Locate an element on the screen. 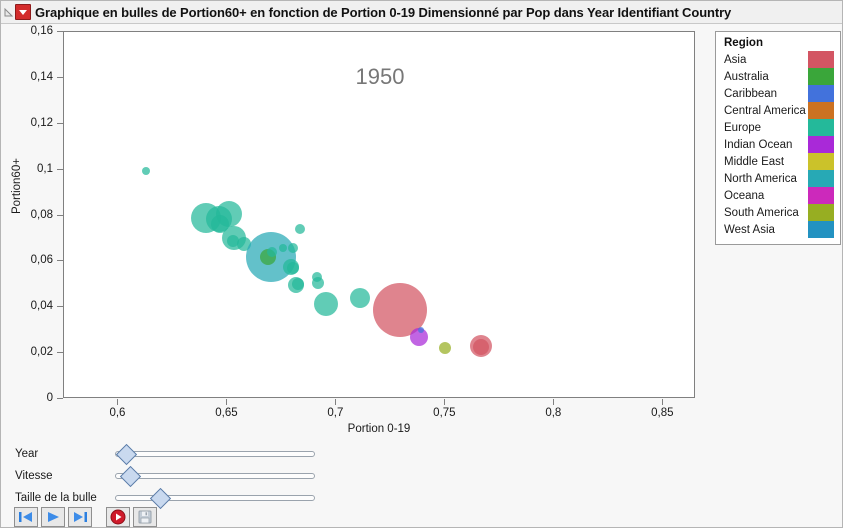 The height and width of the screenshot is (528, 843). y-axis: 0 0,02 0,04 0,06 0,08 0,1 0,12 0,14 0,16 is located at coordinates (32, 214).